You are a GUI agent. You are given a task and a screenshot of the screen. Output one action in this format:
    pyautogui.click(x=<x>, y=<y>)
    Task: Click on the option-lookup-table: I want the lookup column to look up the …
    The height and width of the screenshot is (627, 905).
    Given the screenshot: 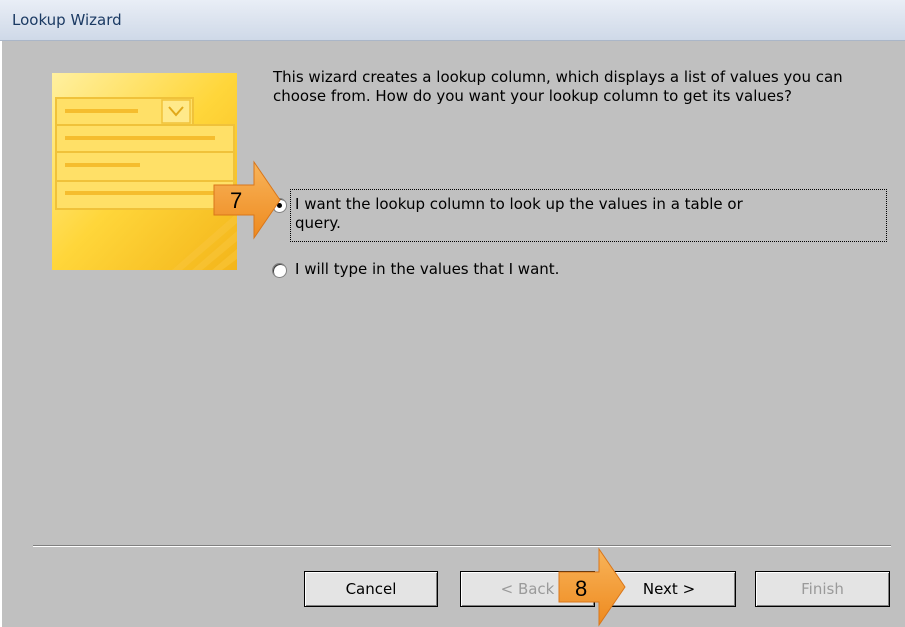 What is the action you would take?
    pyautogui.click(x=507, y=214)
    